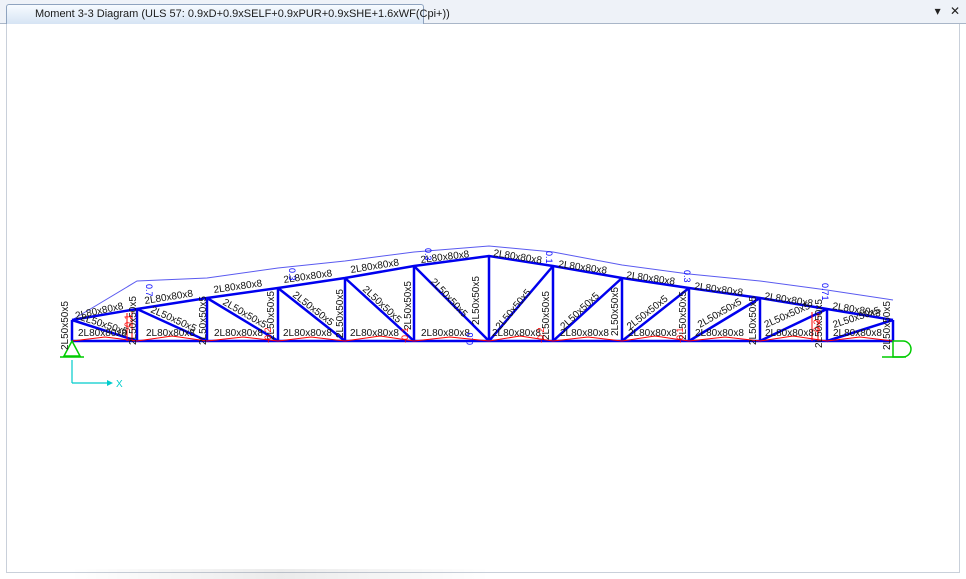  Describe the element at coordinates (97, 375) in the screenshot. I see `axis-indicator: X` at that location.